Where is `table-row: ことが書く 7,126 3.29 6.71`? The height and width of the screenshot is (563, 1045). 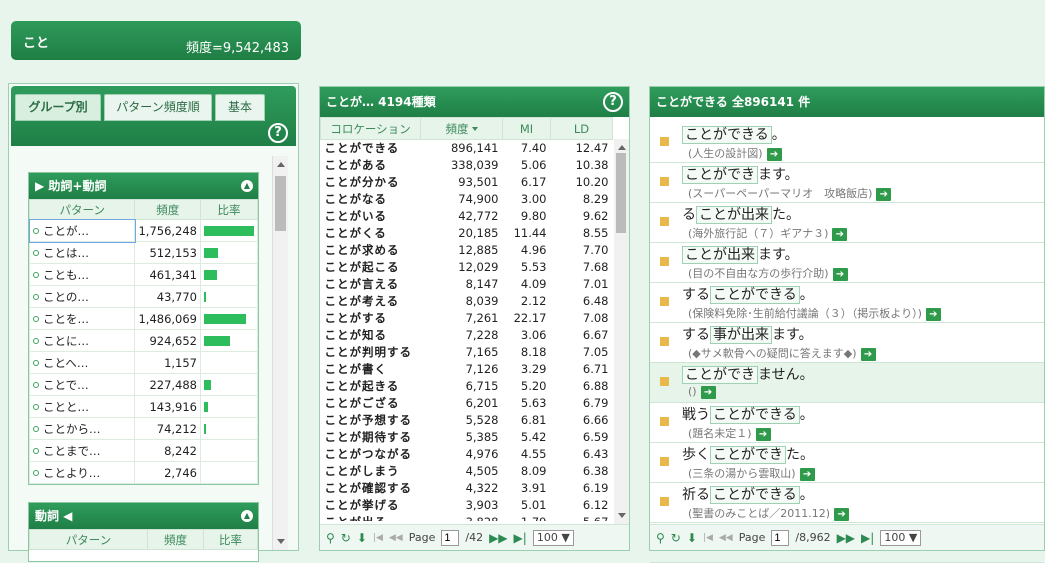 table-row: ことが書く 7,126 3.29 6.71 is located at coordinates (467, 369).